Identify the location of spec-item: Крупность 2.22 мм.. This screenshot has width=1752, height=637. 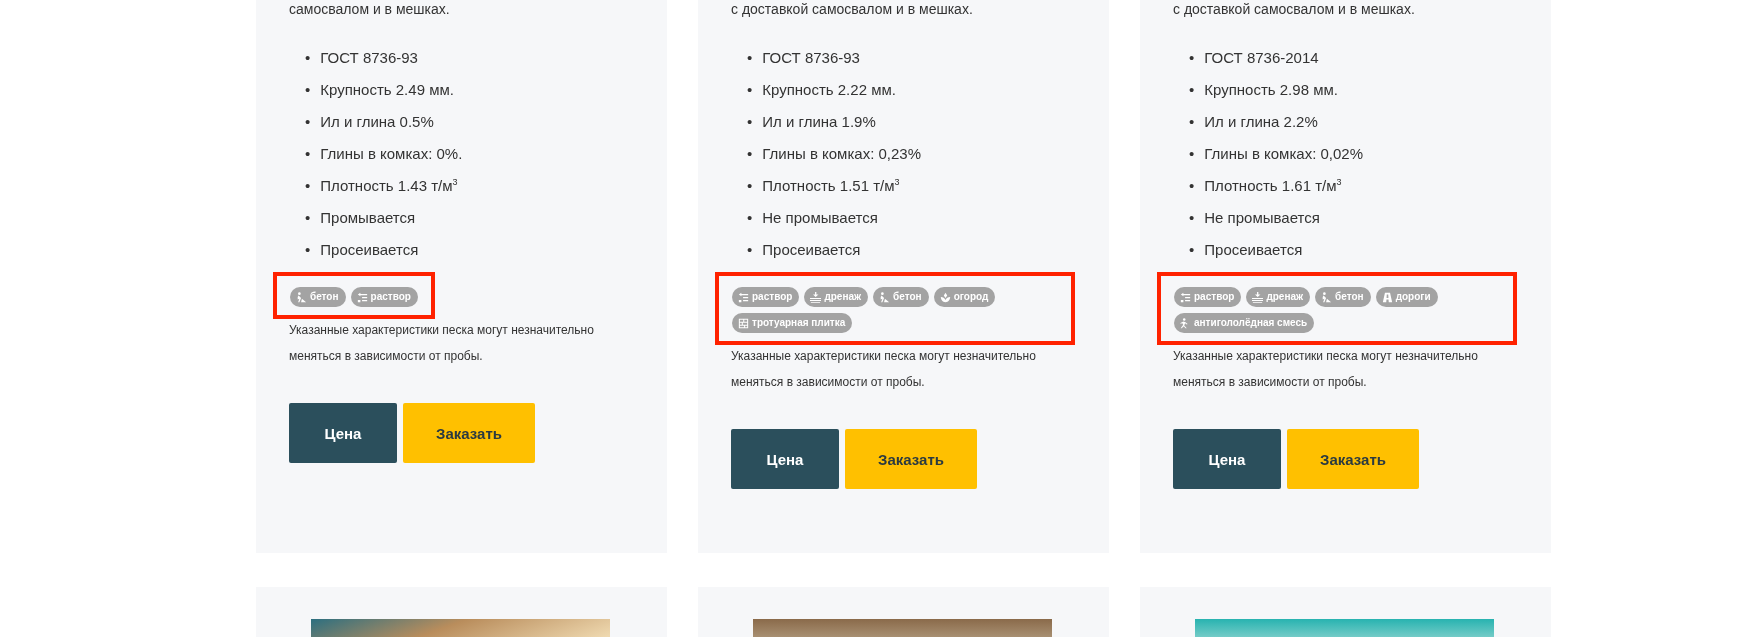
(829, 90).